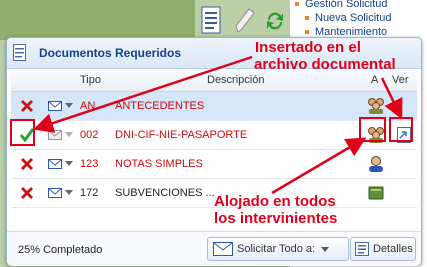  What do you see at coordinates (275, 201) in the screenshot?
I see `annotation-hosted-line1: Alojado en todos` at bounding box center [275, 201].